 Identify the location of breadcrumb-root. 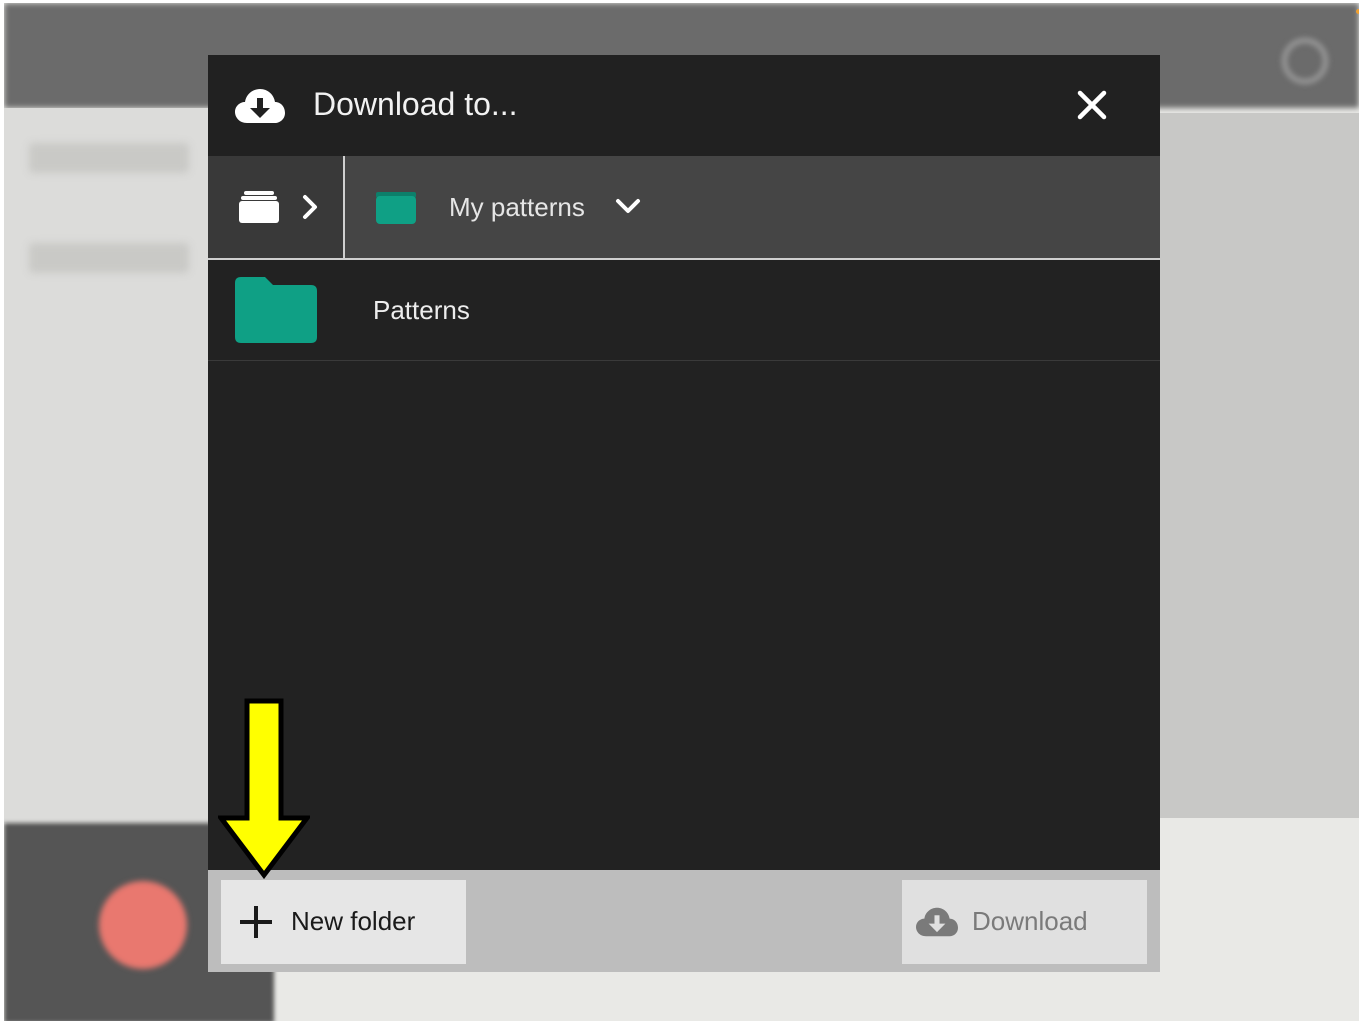
(276, 207).